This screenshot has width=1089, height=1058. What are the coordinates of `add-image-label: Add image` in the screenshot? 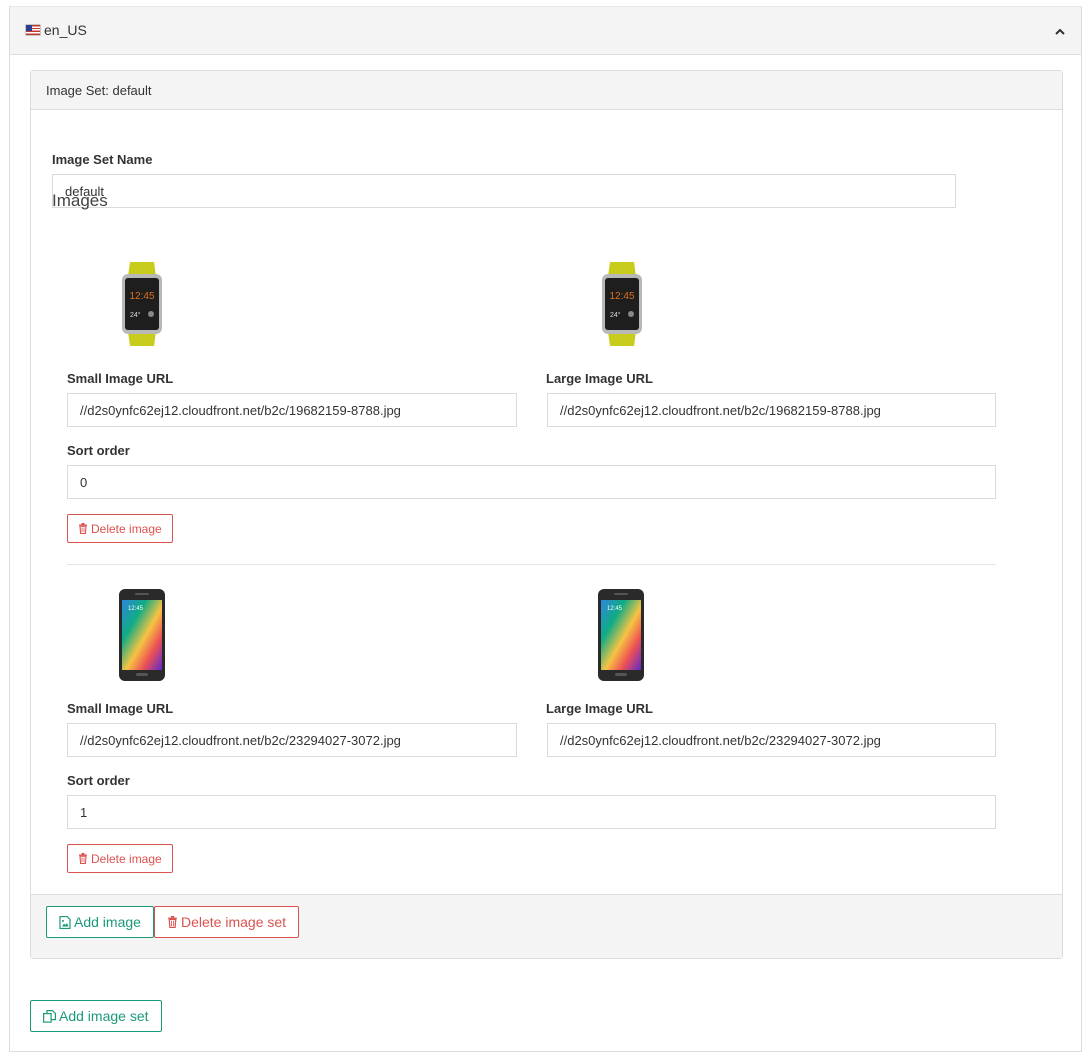 It's located at (107, 922).